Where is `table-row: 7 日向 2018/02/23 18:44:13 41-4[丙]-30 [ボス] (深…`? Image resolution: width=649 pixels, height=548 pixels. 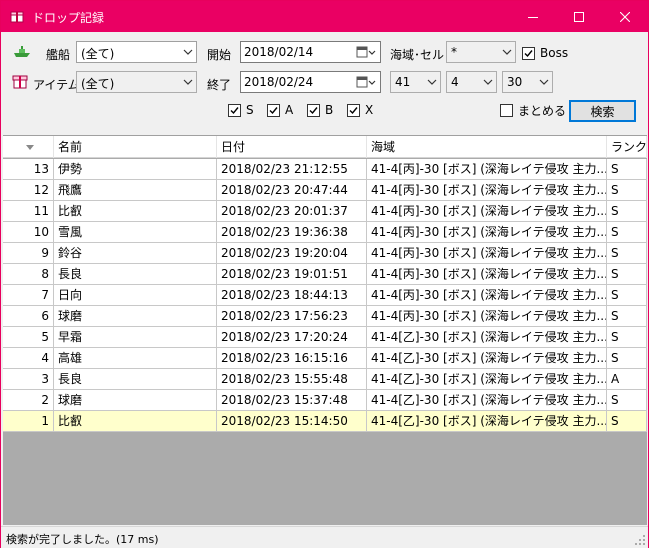
table-row: 7 日向 2018/02/23 18:44:13 41-4[丙]-30 [ボス] (深… is located at coordinates (325, 295).